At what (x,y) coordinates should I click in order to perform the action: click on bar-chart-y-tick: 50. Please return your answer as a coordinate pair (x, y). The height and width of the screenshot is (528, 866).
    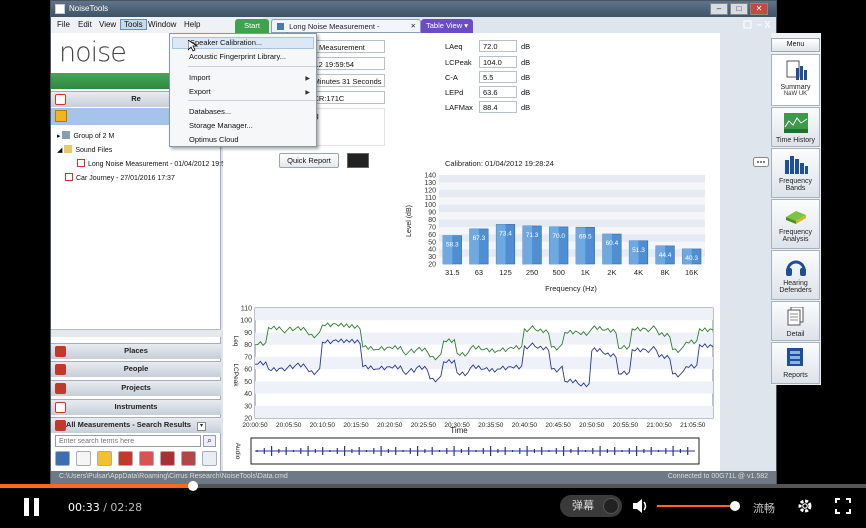
    Looking at the image, I should click on (432, 242).